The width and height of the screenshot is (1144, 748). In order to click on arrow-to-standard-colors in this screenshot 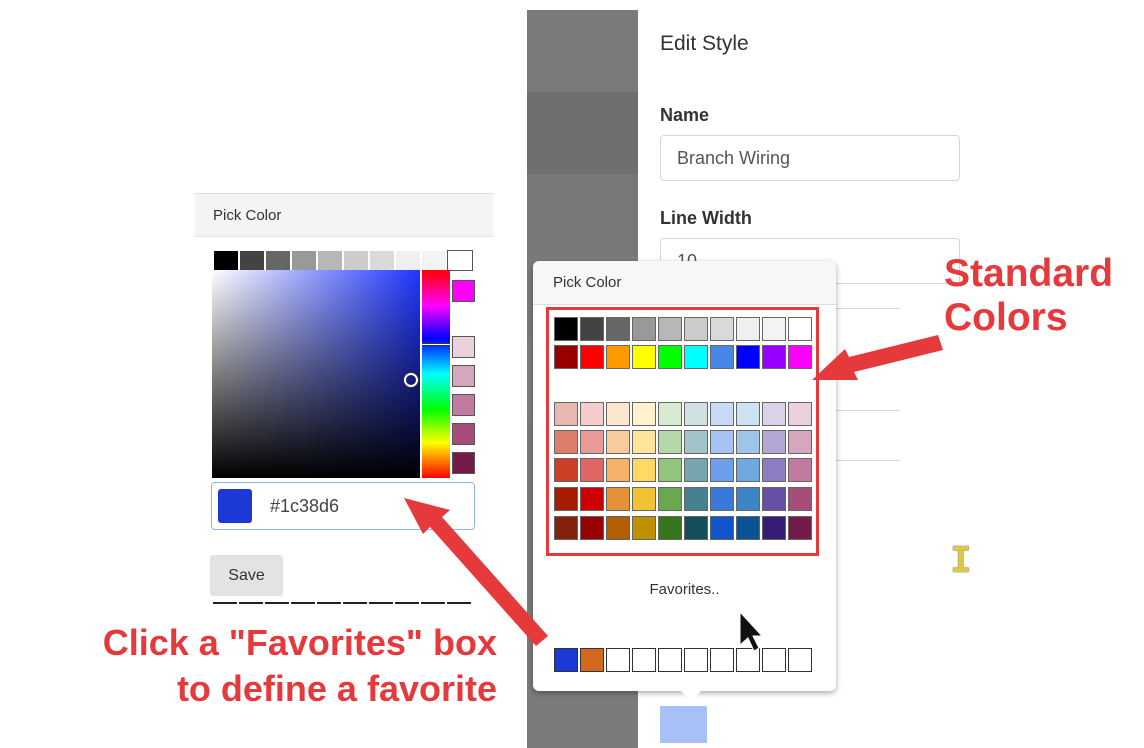, I will do `click(877, 357)`.